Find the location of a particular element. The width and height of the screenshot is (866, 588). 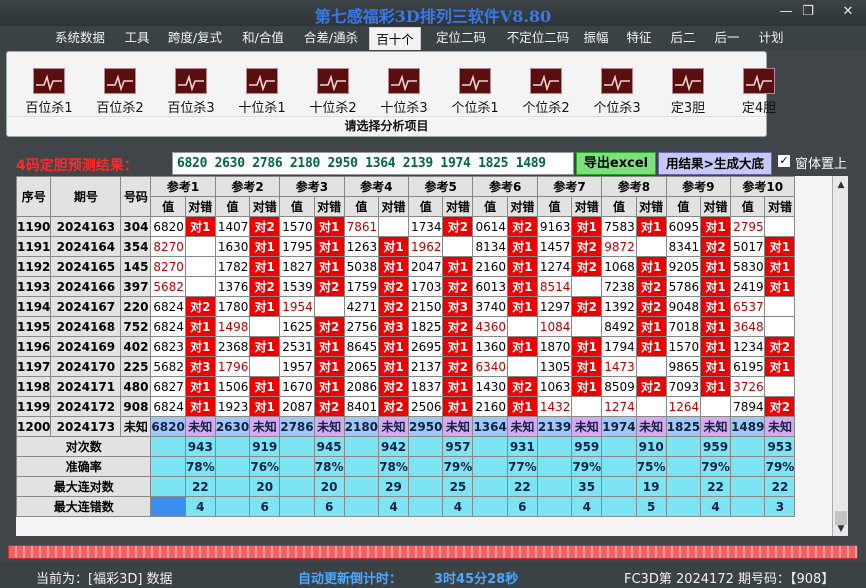

cell-predict: 2180 is located at coordinates (361, 426).